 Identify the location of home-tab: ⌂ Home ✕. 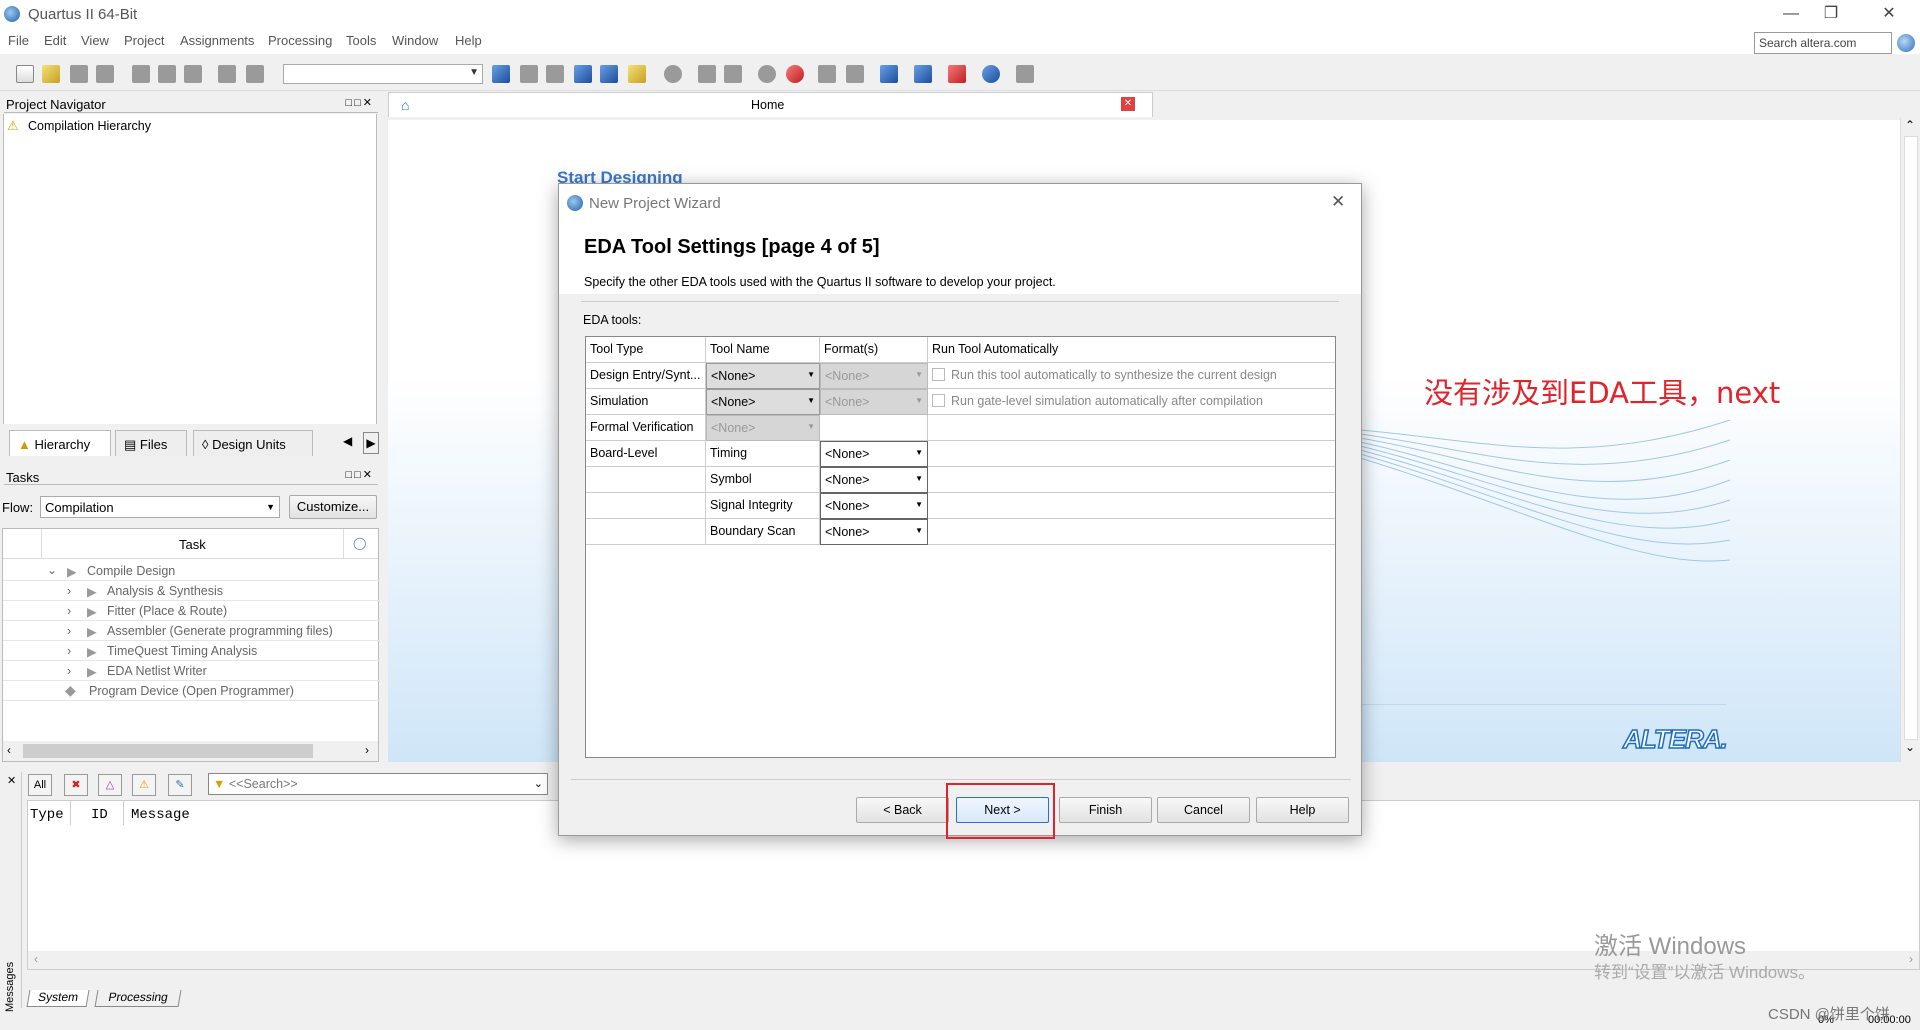
(770, 104).